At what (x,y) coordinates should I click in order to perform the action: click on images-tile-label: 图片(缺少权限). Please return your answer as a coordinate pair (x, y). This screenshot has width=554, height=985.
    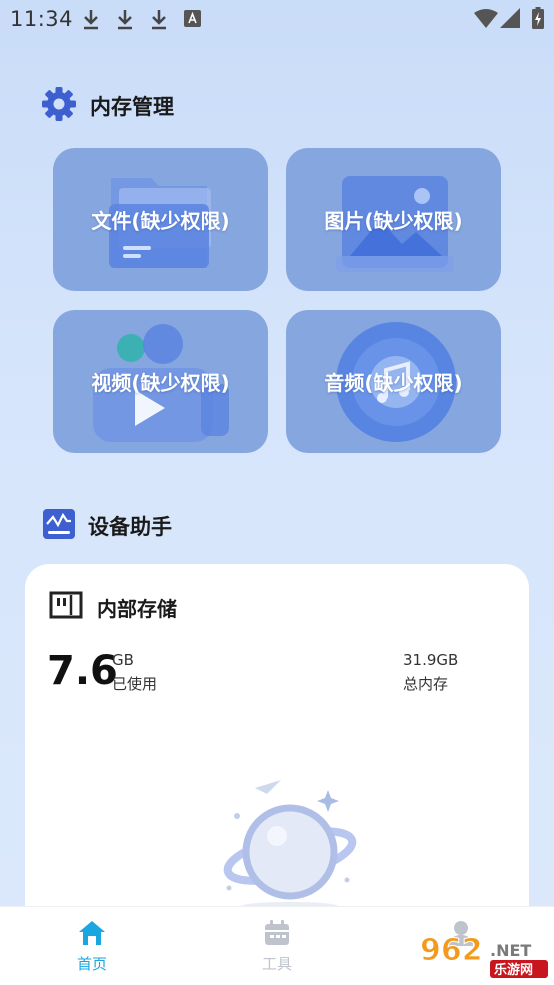
    Looking at the image, I should click on (393, 221).